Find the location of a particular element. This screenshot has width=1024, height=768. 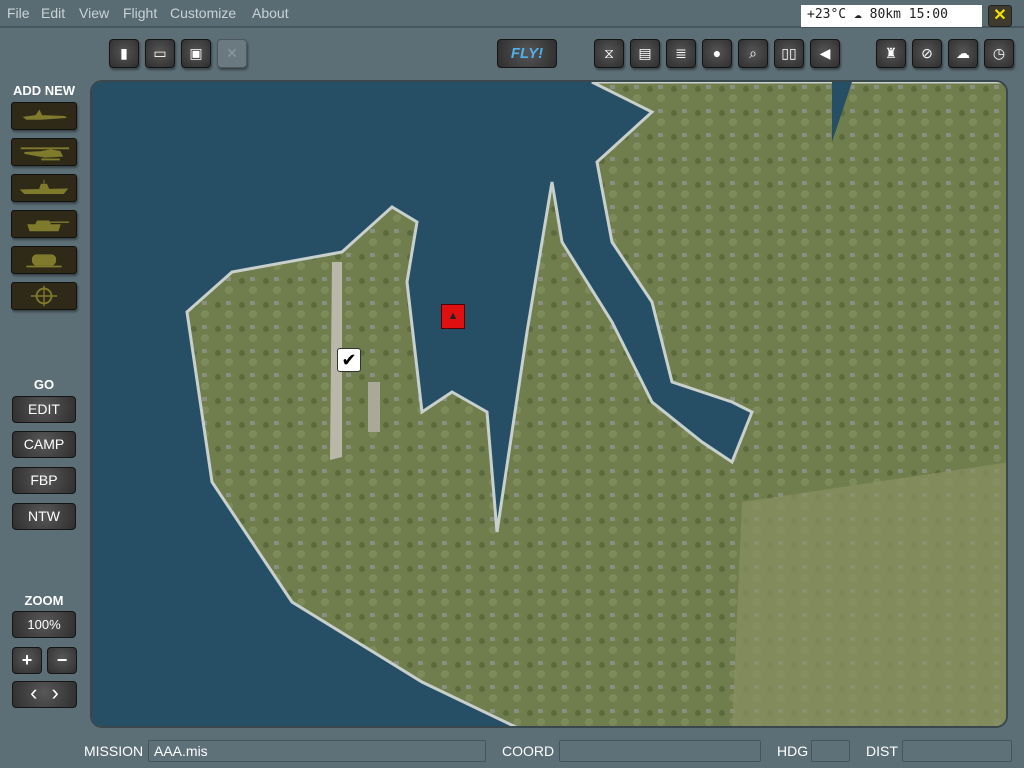

add-helicopter-button is located at coordinates (44, 152).